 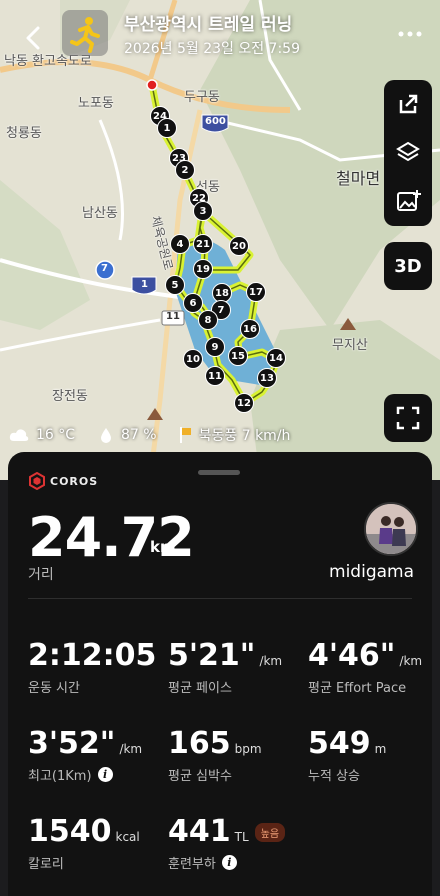 I want to click on stat-value: 165, so click(x=199, y=743).